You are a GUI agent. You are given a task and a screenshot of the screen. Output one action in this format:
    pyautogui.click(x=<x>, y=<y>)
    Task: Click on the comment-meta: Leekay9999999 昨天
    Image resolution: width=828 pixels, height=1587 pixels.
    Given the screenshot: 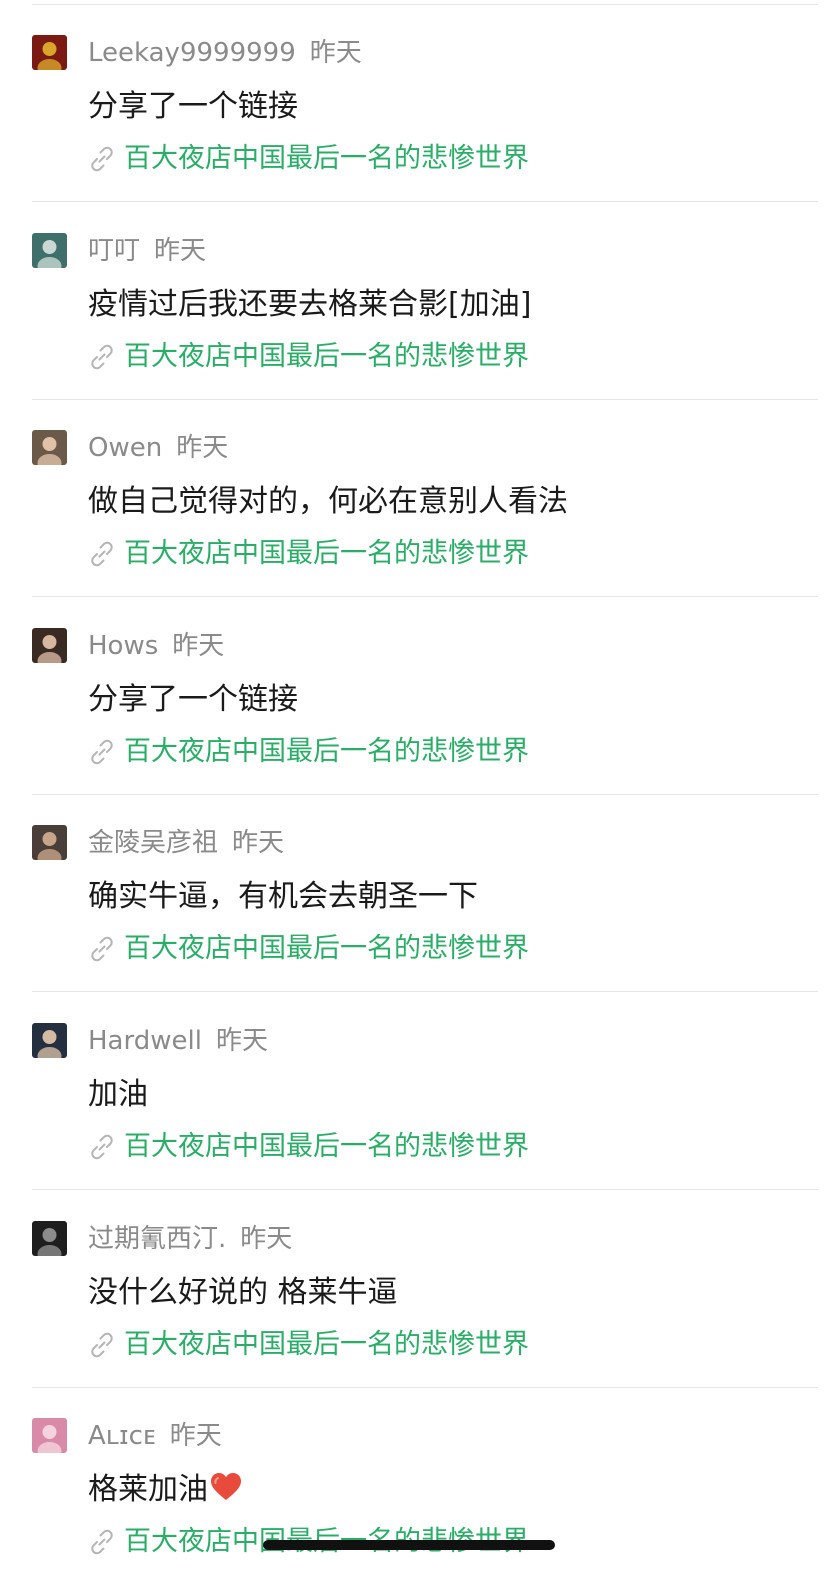 What is the action you would take?
    pyautogui.click(x=225, y=53)
    